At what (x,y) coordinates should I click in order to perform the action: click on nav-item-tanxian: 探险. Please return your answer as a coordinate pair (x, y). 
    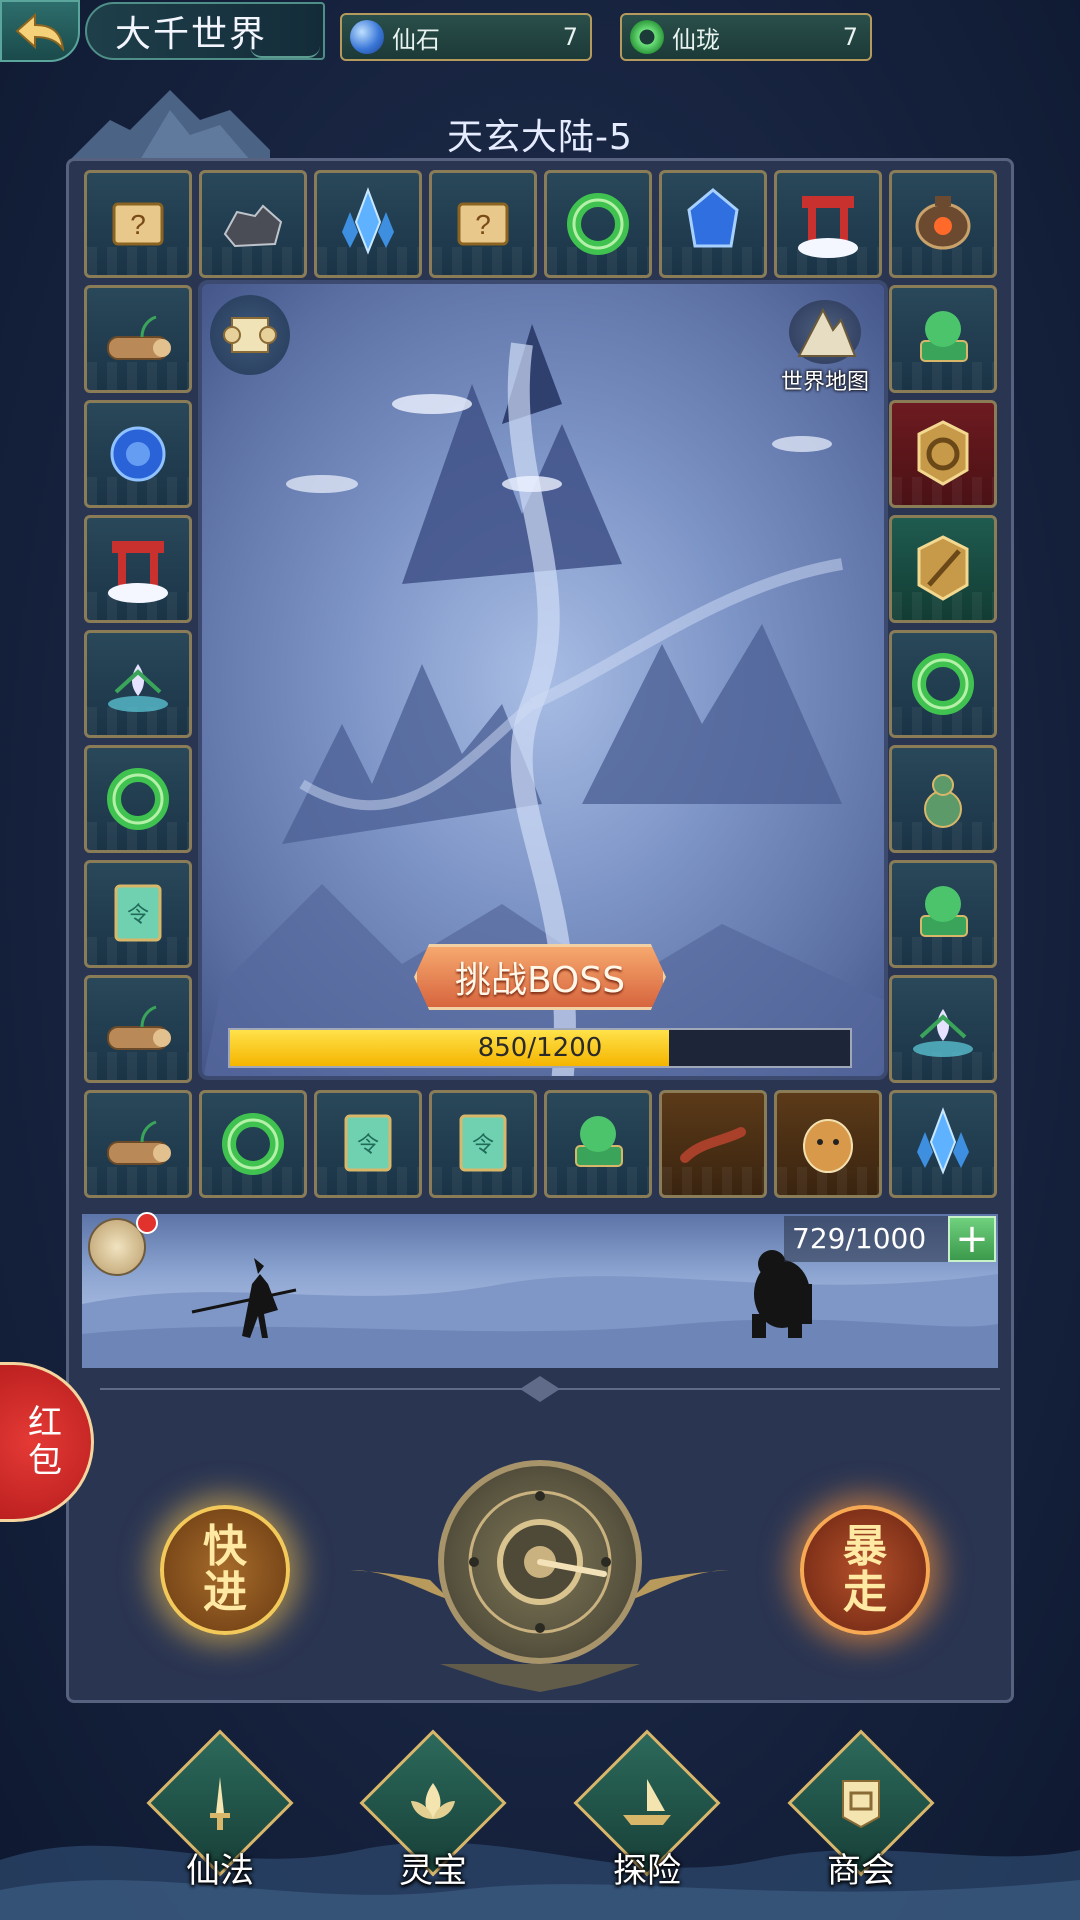
    Looking at the image, I should click on (647, 1810).